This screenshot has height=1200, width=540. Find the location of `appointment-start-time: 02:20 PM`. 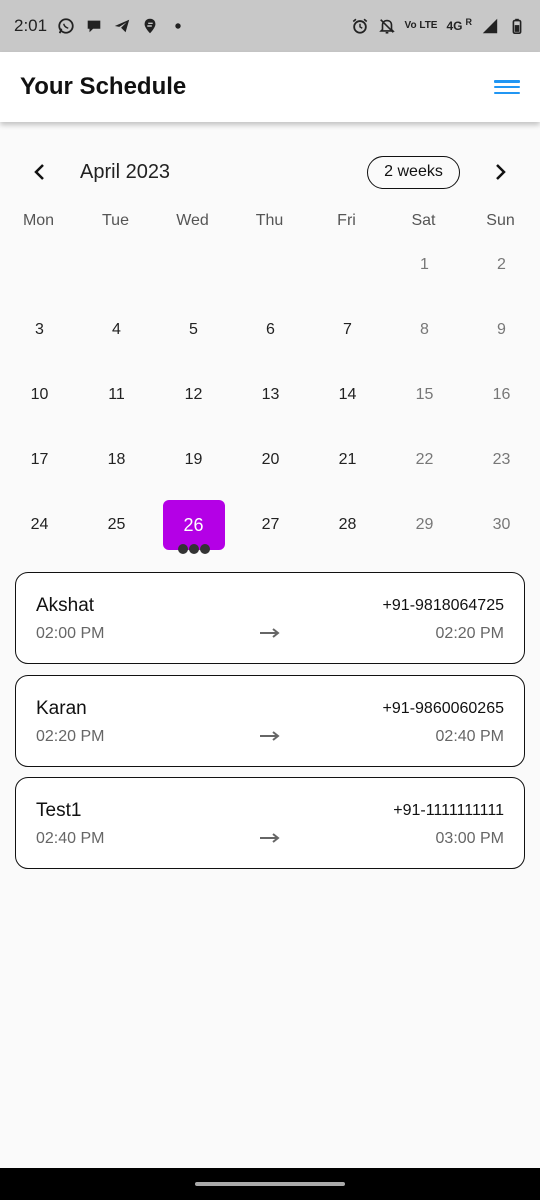

appointment-start-time: 02:20 PM is located at coordinates (70, 736).